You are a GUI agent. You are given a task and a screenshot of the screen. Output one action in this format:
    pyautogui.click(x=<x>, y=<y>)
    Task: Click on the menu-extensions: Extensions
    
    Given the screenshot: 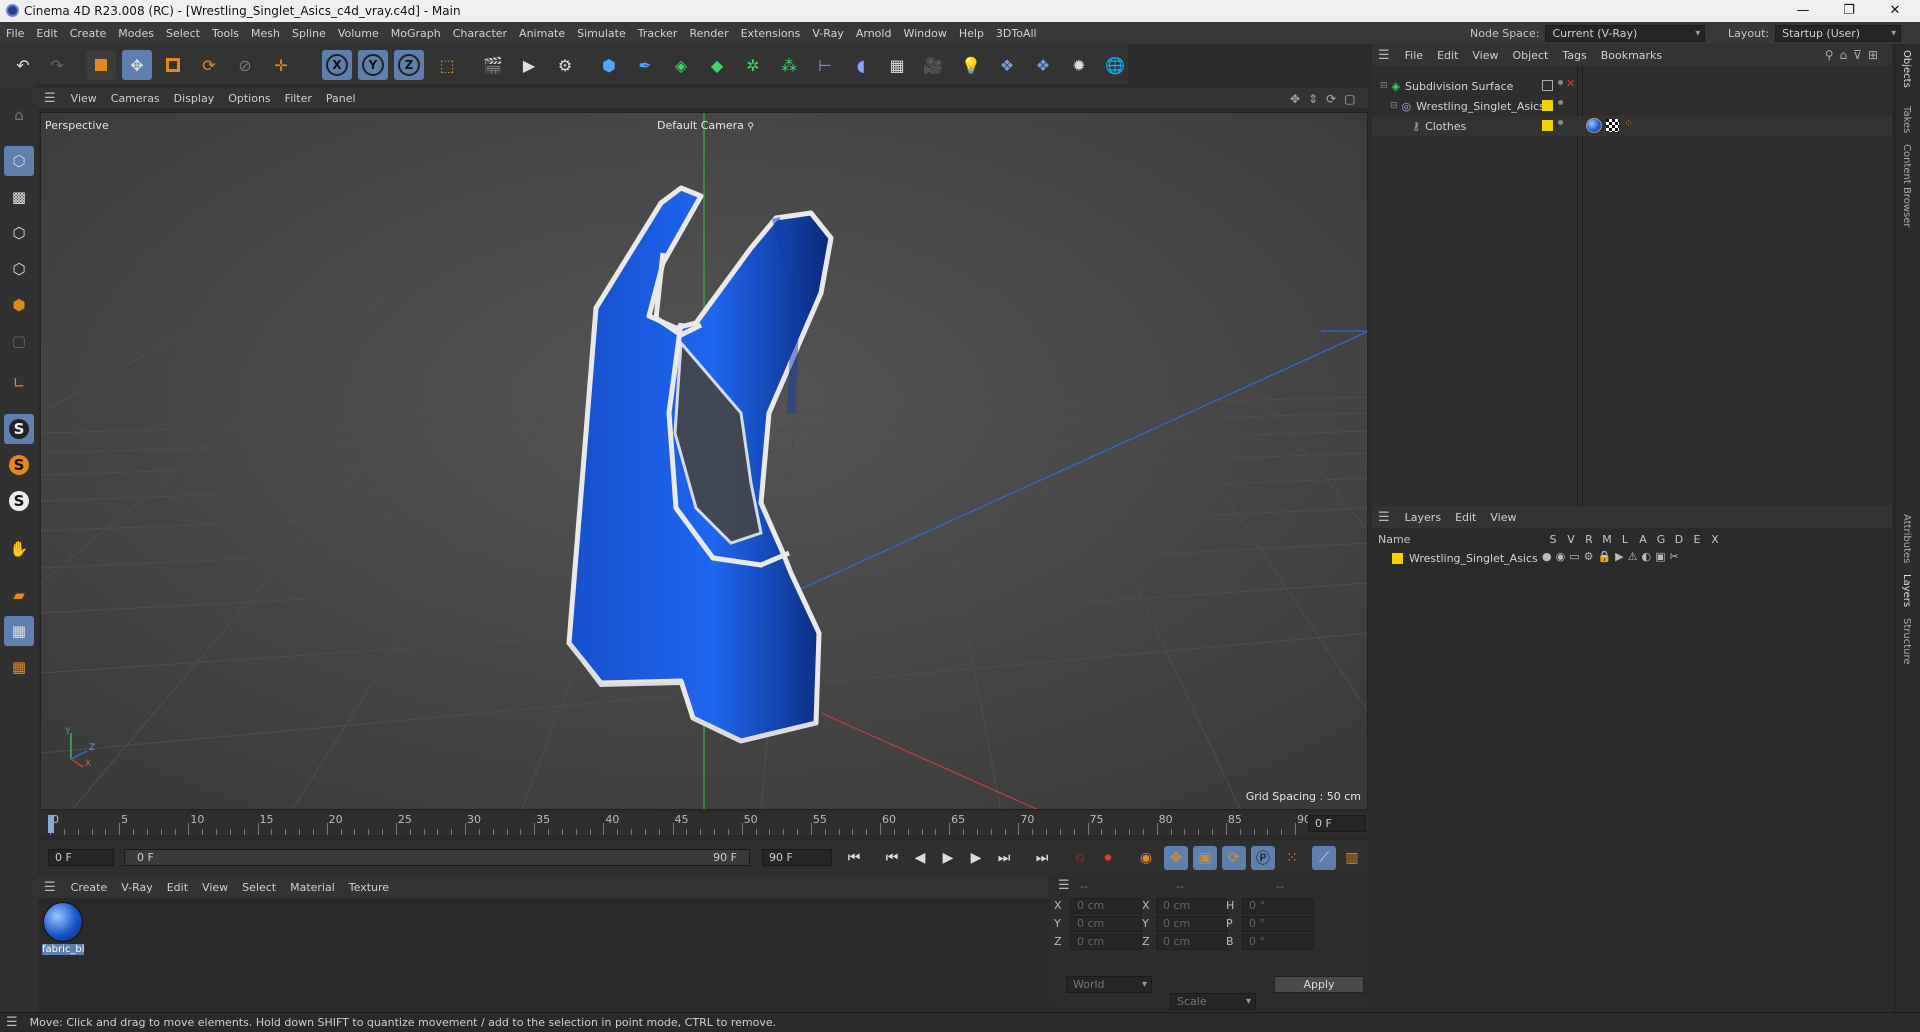 What is the action you would take?
    pyautogui.click(x=771, y=33)
    